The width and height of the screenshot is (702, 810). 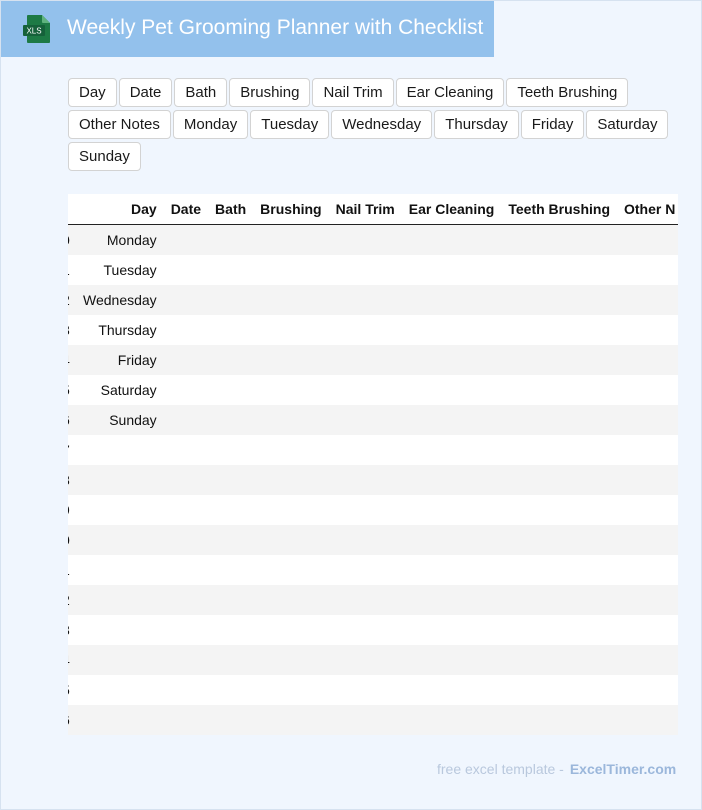 What do you see at coordinates (382, 124) in the screenshot?
I see `chip-wednesday: Wednesday` at bounding box center [382, 124].